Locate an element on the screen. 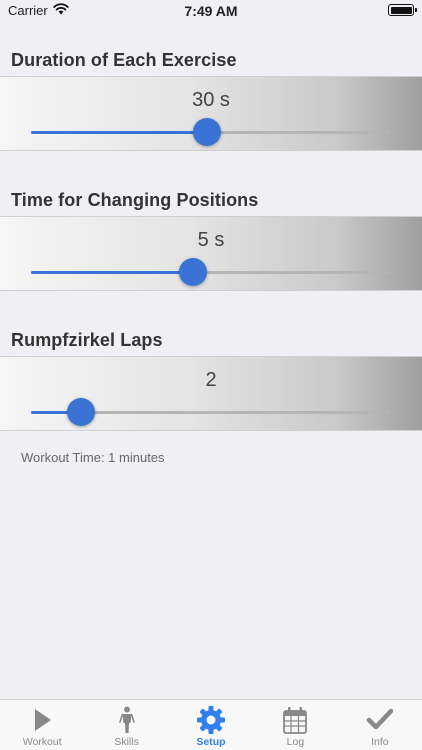 This screenshot has width=422, height=750. tab-workout: Workout is located at coordinates (42, 725).